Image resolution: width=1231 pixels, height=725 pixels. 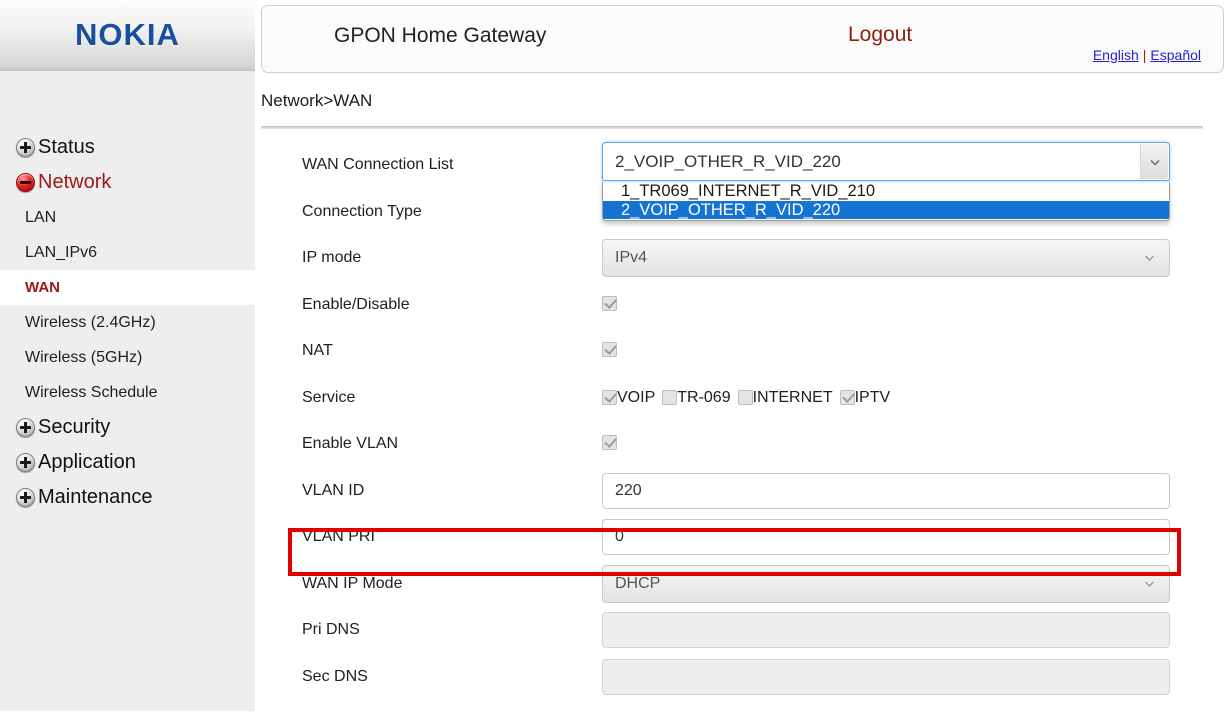 I want to click on wan-ip-mode-label: WAN IP Mode, so click(x=352, y=583).